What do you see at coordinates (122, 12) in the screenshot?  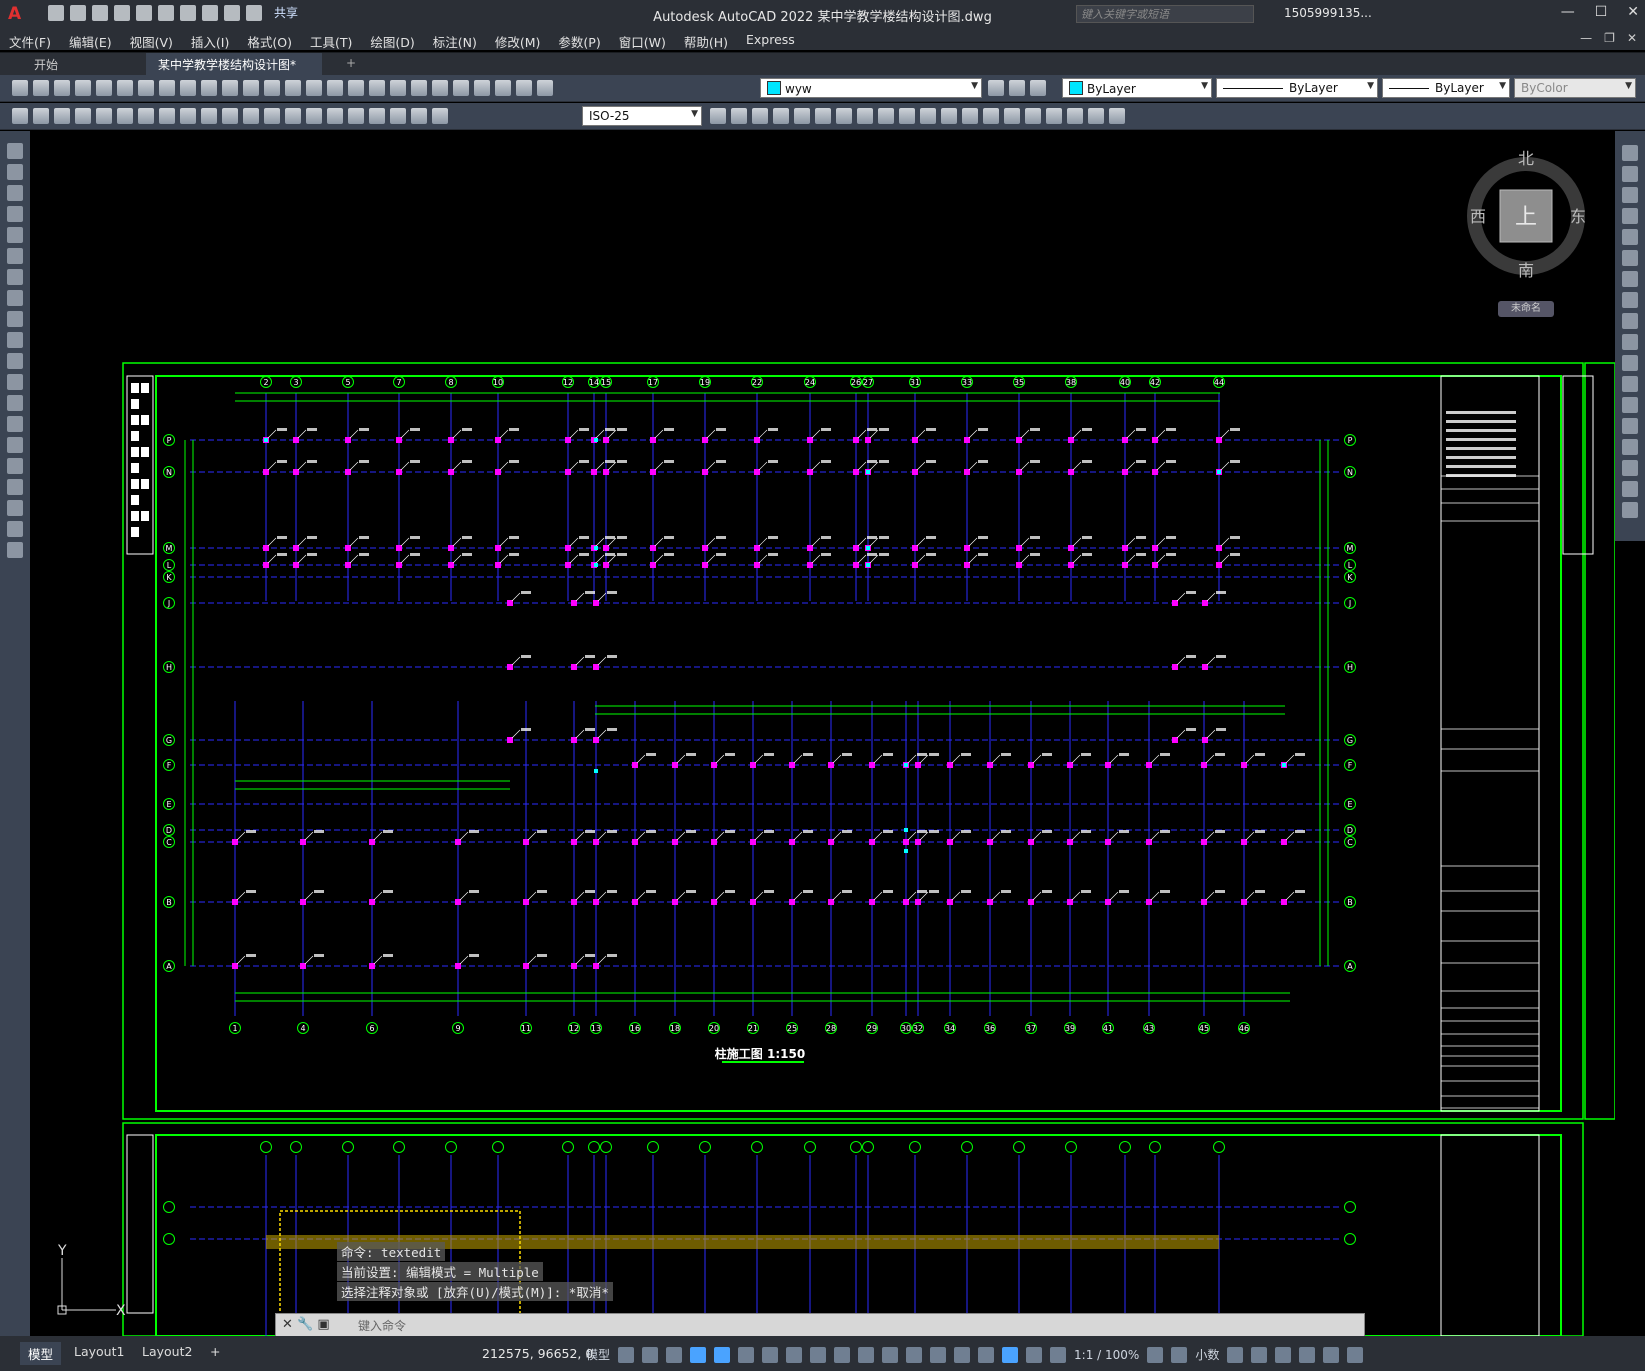 I see `save-as-icon` at bounding box center [122, 12].